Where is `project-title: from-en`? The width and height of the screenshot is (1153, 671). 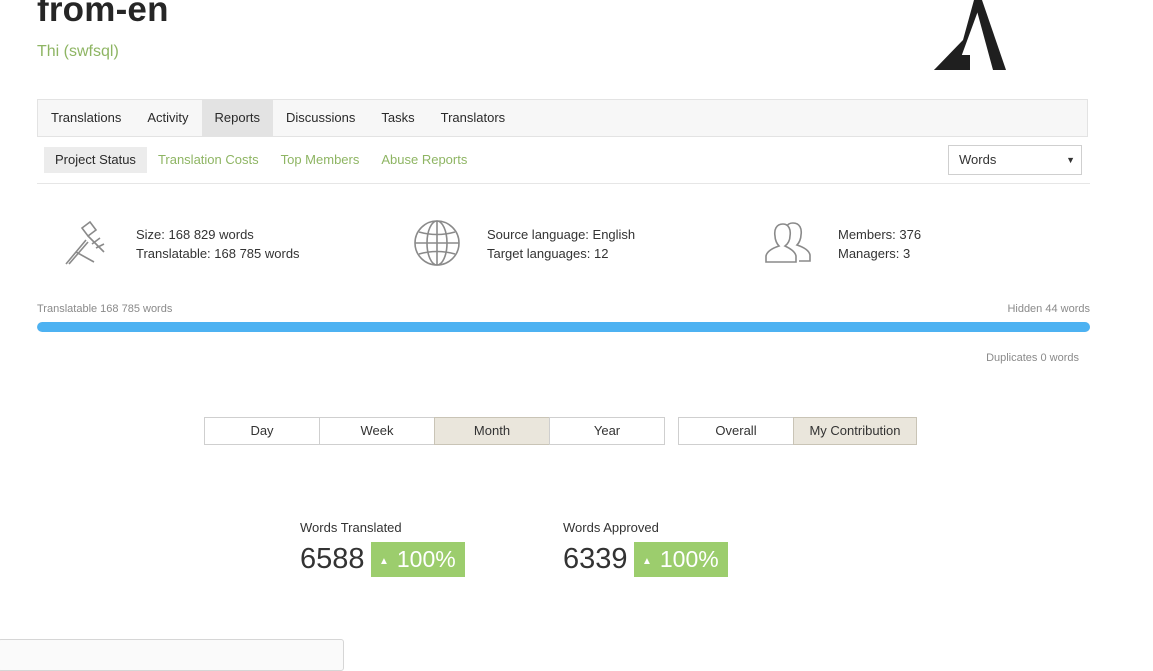
project-title: from-en is located at coordinates (103, 14).